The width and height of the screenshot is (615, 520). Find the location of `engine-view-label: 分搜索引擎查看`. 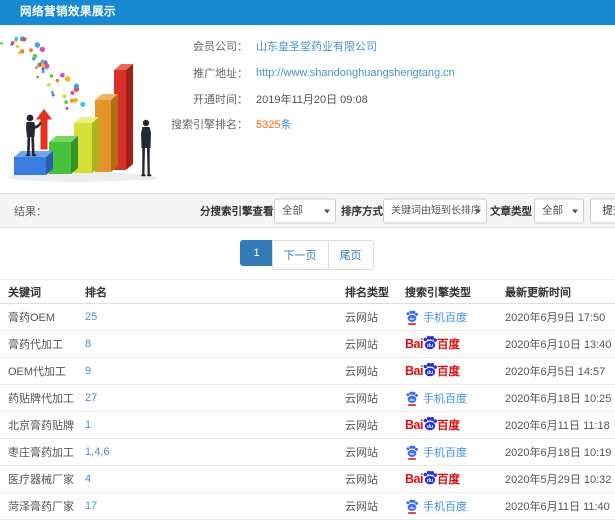

engine-view-label: 分搜索引擎查看 is located at coordinates (237, 211).